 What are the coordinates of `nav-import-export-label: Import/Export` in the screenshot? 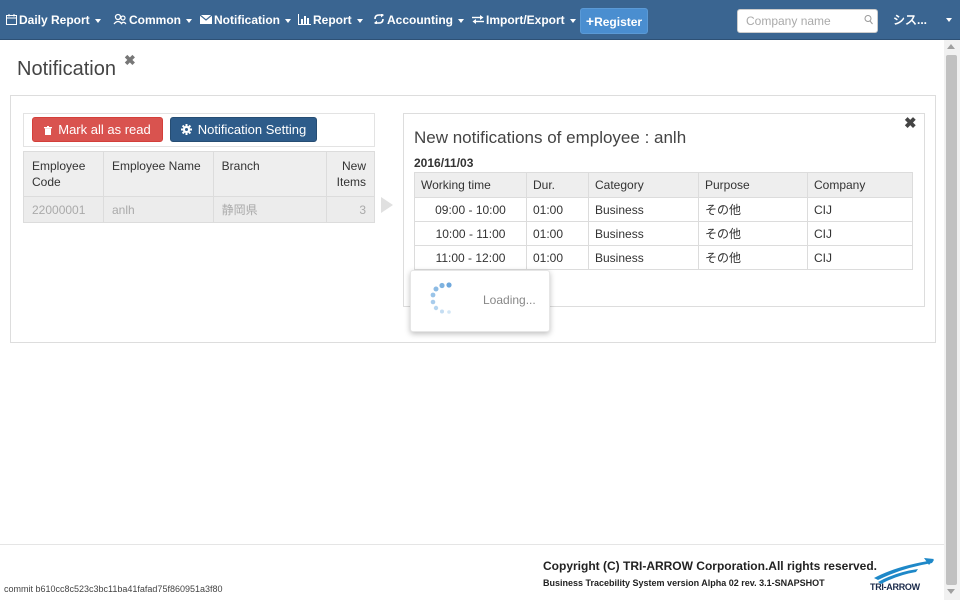 It's located at (525, 20).